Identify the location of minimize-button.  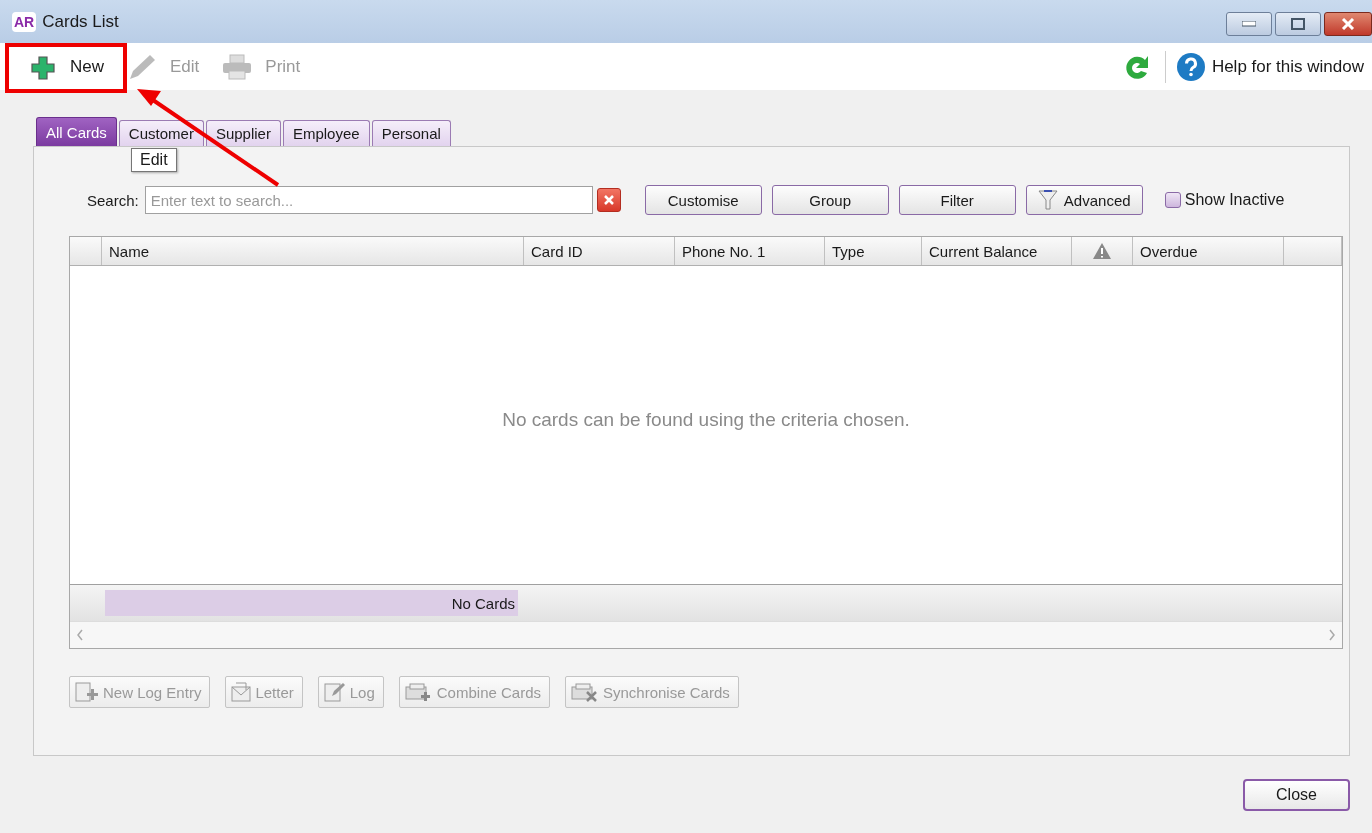
(1249, 24).